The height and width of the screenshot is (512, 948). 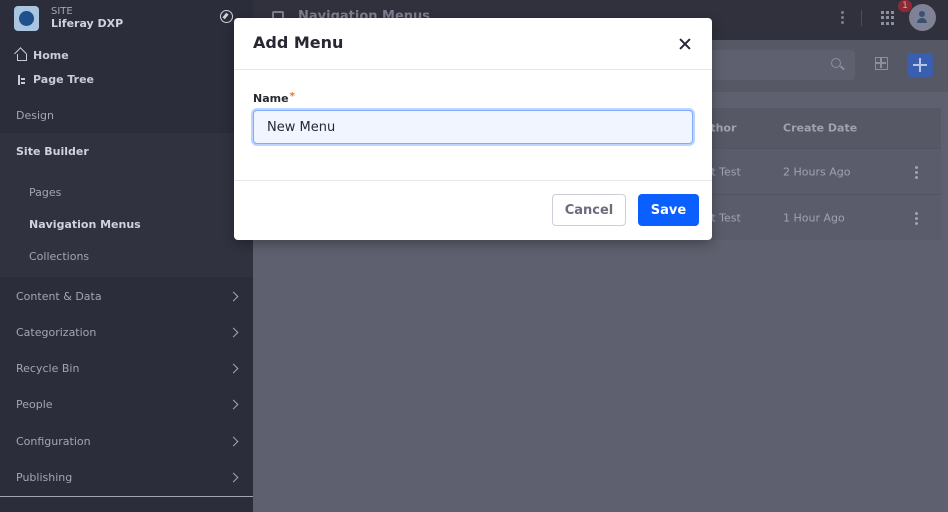 What do you see at coordinates (53, 441) in the screenshot?
I see `sidebar-item-configuration: Configuration` at bounding box center [53, 441].